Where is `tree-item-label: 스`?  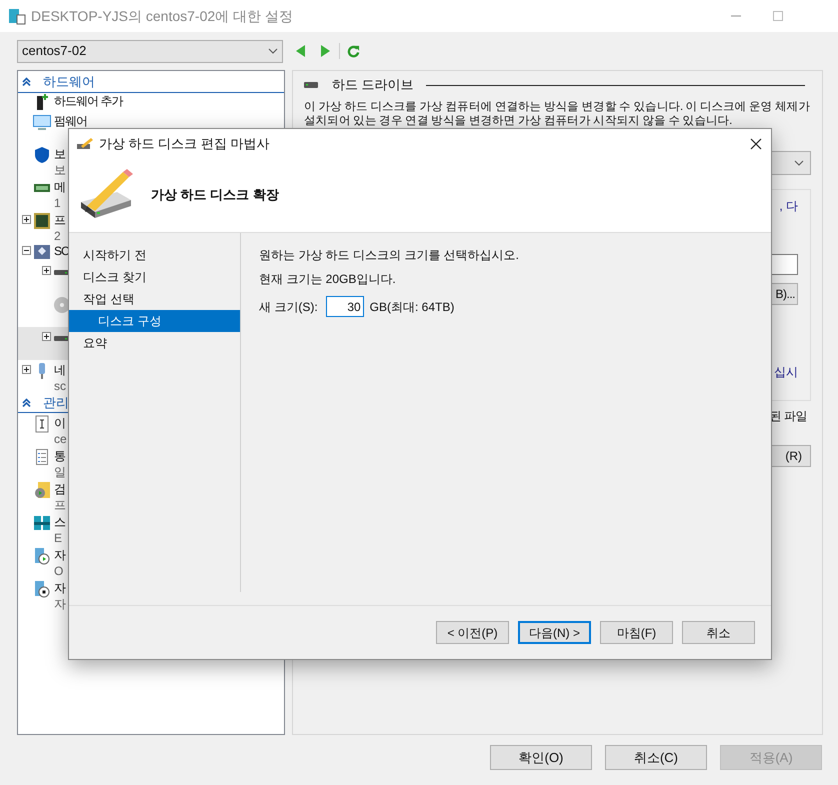 tree-item-label: 스 is located at coordinates (59, 522).